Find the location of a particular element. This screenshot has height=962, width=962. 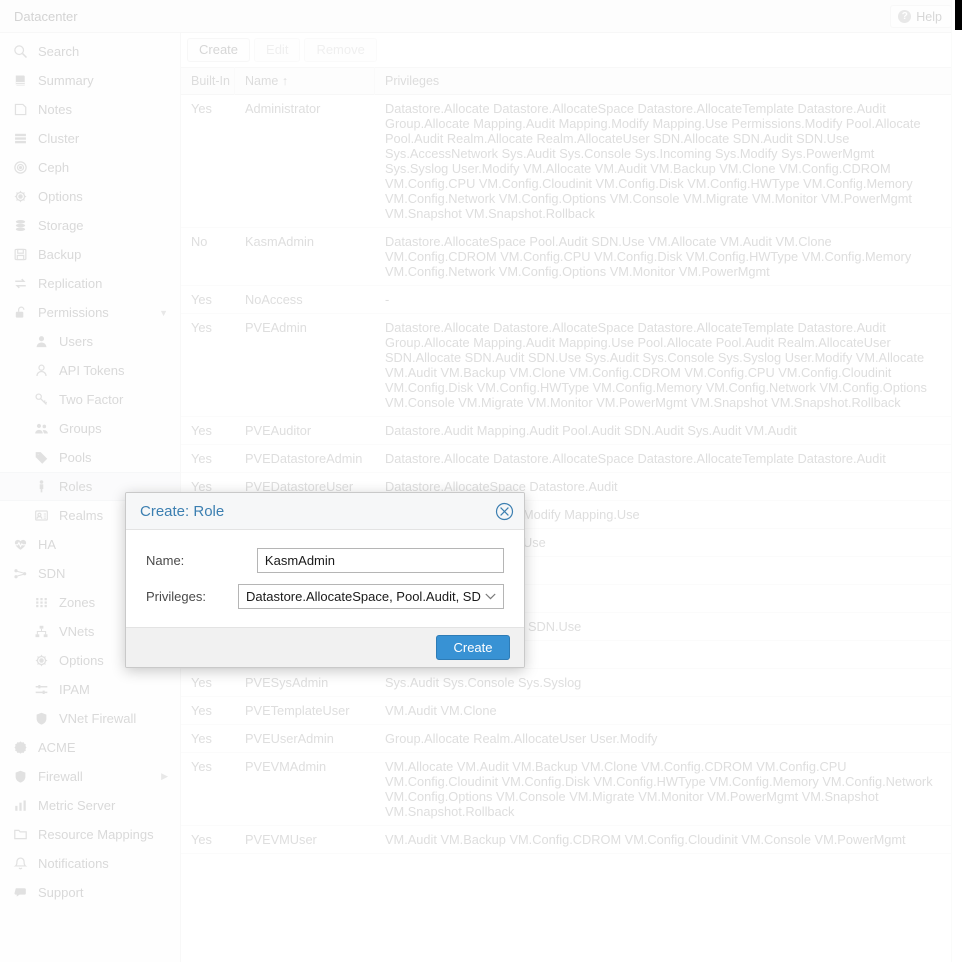

gear-icon is located at coordinates (20, 196).